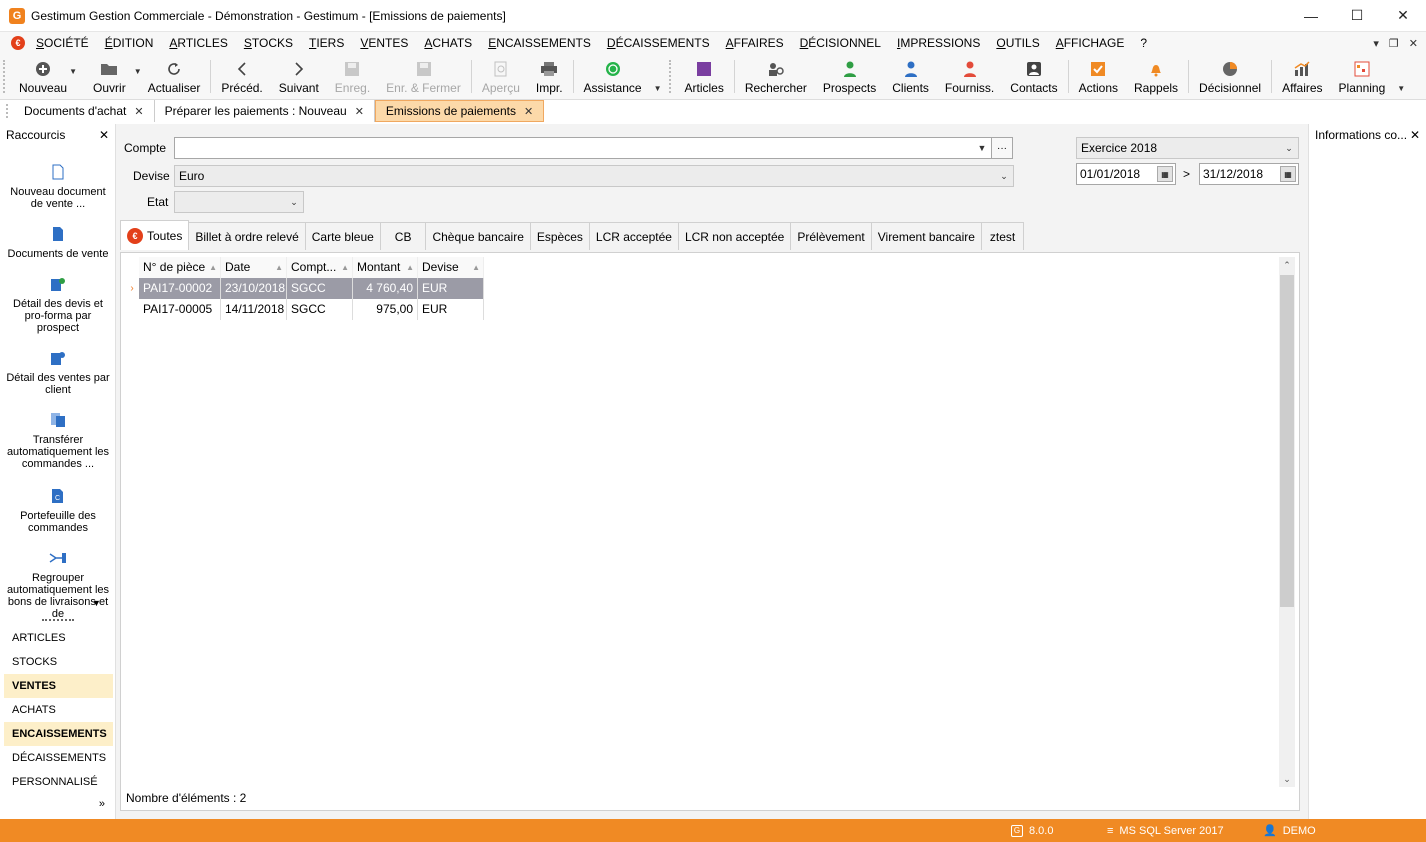 The width and height of the screenshot is (1426, 842). I want to click on sidebar-more-button: », so click(102, 804).